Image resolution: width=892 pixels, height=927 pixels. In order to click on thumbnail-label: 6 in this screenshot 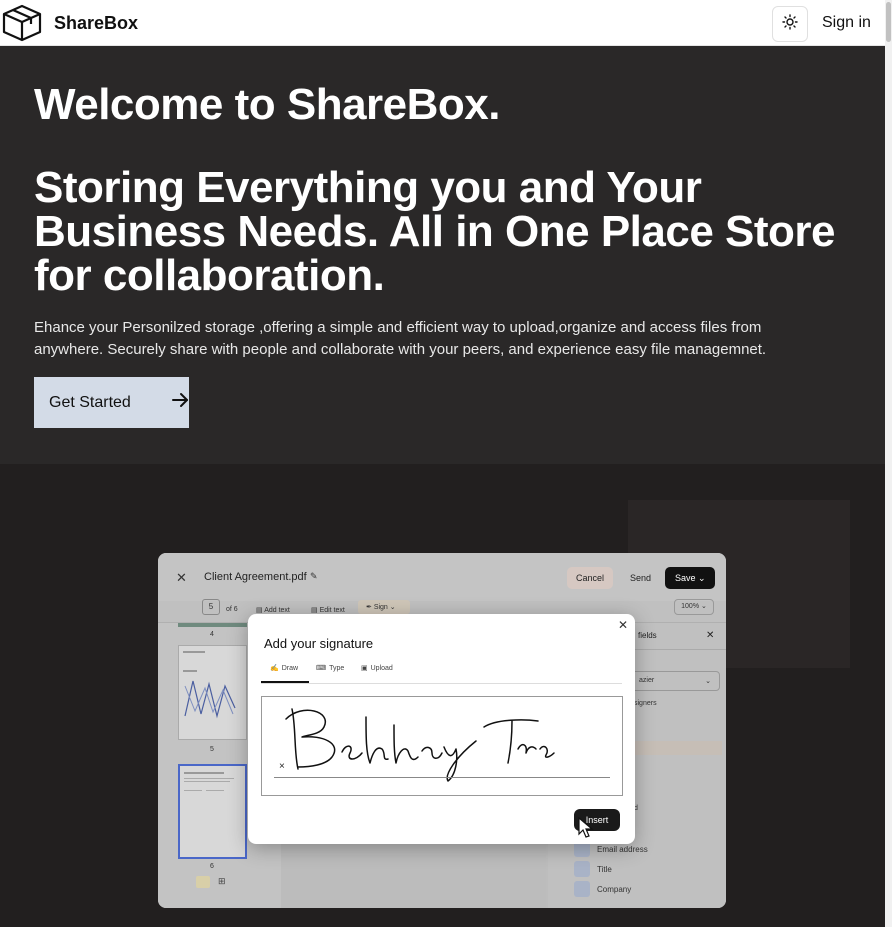, I will do `click(212, 866)`.